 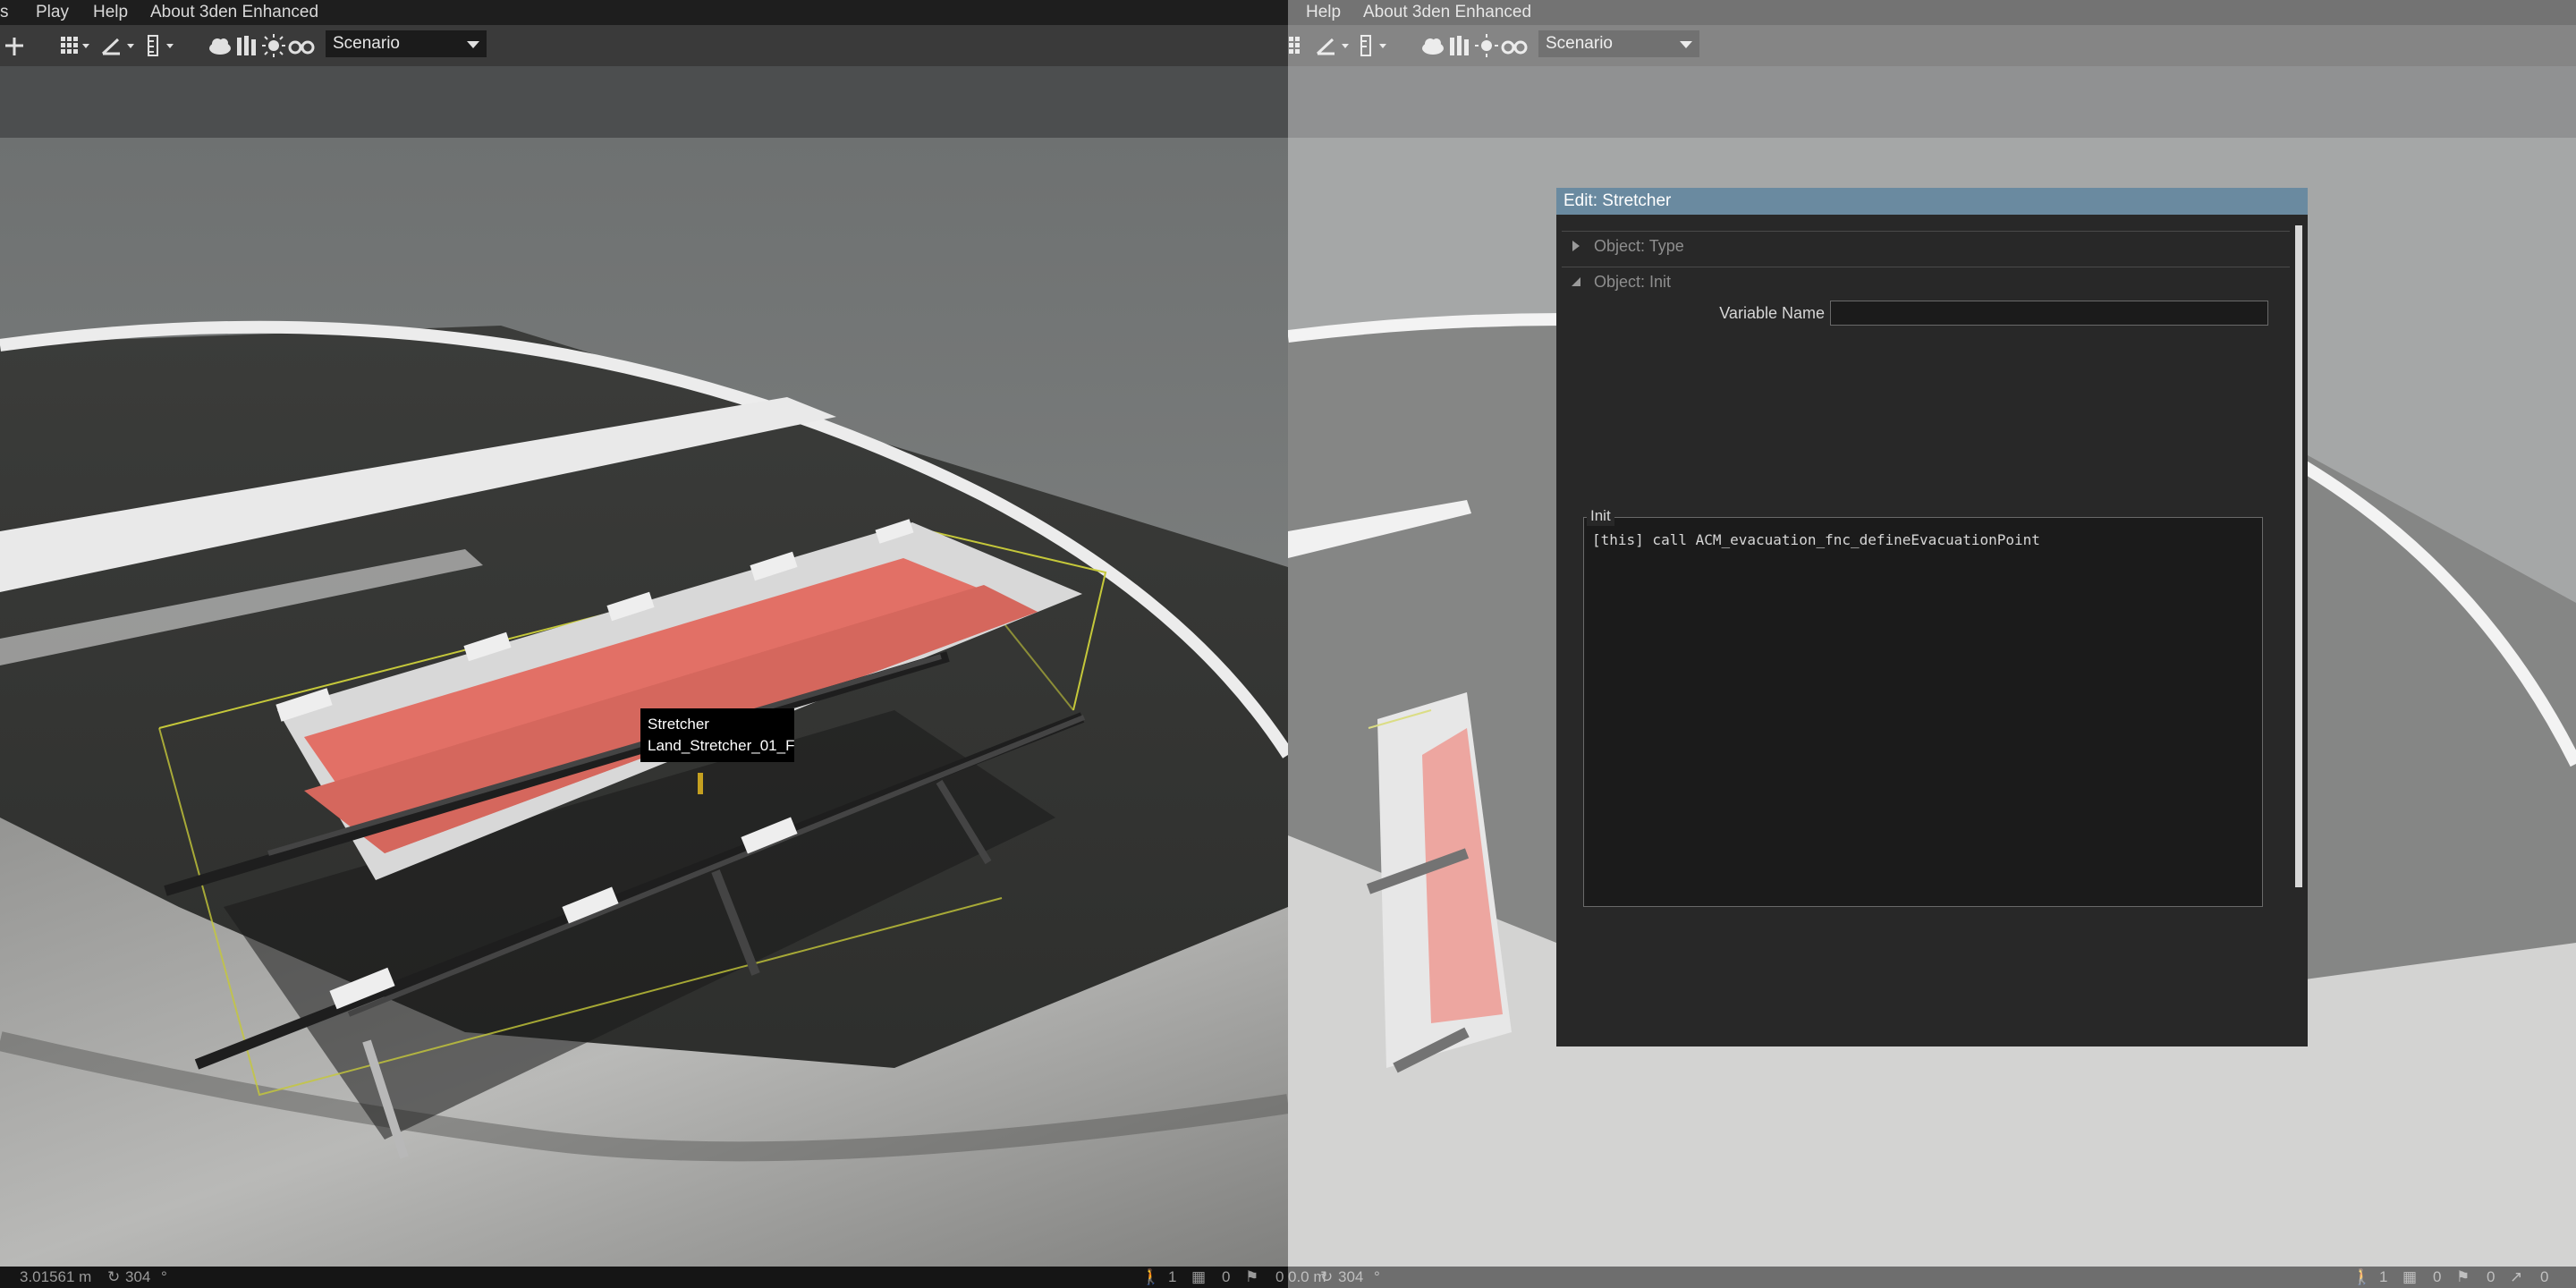 What do you see at coordinates (1633, 282) in the screenshot?
I see `section-label: Object: Init` at bounding box center [1633, 282].